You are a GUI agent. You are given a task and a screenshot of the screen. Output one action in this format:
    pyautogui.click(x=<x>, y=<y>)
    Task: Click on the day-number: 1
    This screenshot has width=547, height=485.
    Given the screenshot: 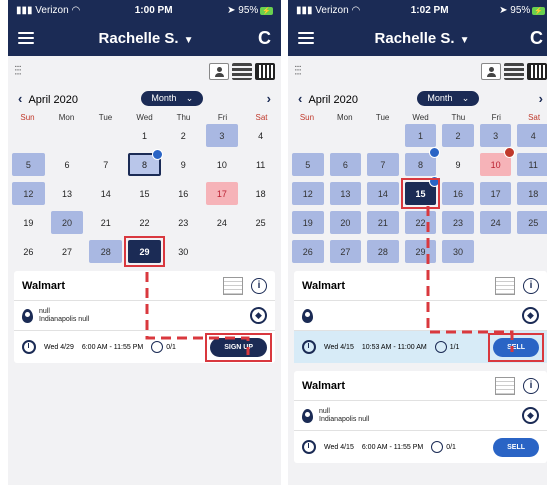 What is the action you would take?
    pyautogui.click(x=144, y=135)
    